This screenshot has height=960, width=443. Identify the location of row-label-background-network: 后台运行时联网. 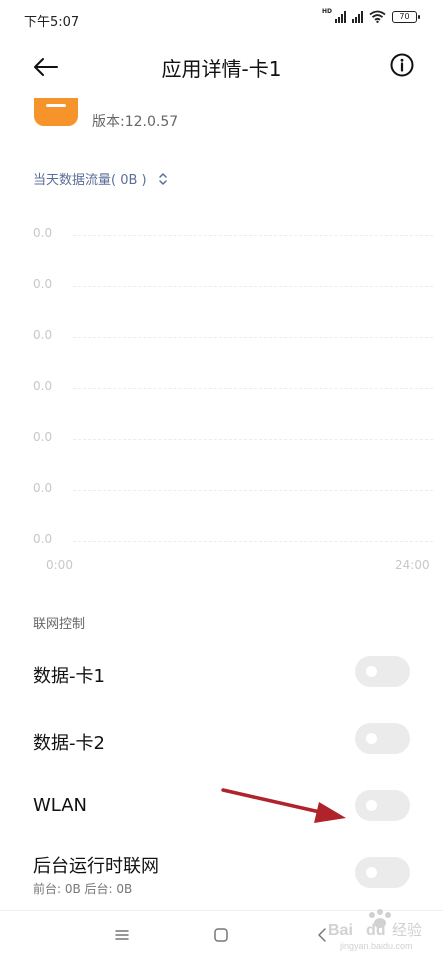
(96, 866).